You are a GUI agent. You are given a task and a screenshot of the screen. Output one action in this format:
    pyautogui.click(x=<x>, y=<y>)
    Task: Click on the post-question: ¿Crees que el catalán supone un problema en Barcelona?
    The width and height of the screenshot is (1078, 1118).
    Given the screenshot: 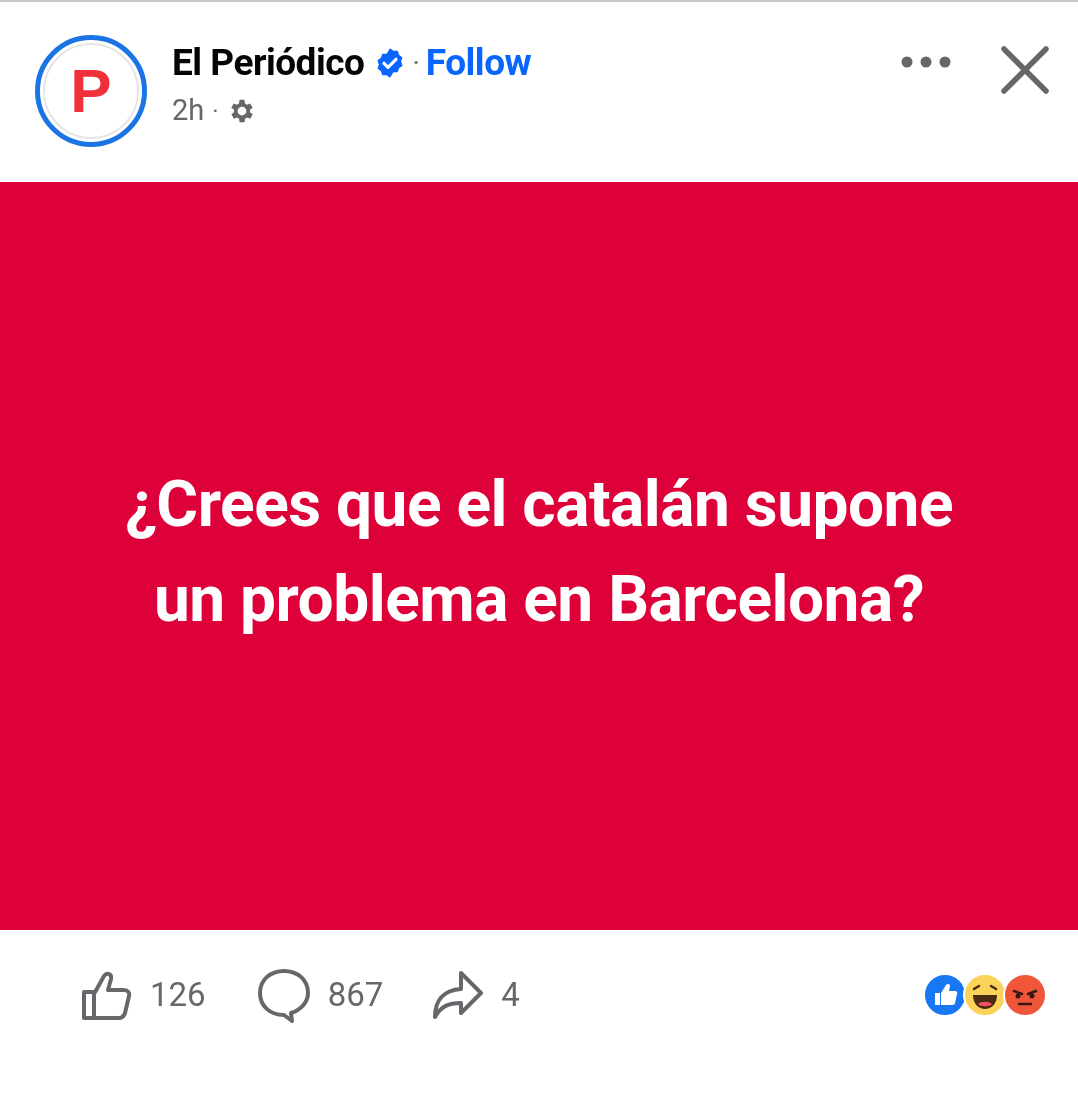 What is the action you would take?
    pyautogui.click(x=539, y=552)
    